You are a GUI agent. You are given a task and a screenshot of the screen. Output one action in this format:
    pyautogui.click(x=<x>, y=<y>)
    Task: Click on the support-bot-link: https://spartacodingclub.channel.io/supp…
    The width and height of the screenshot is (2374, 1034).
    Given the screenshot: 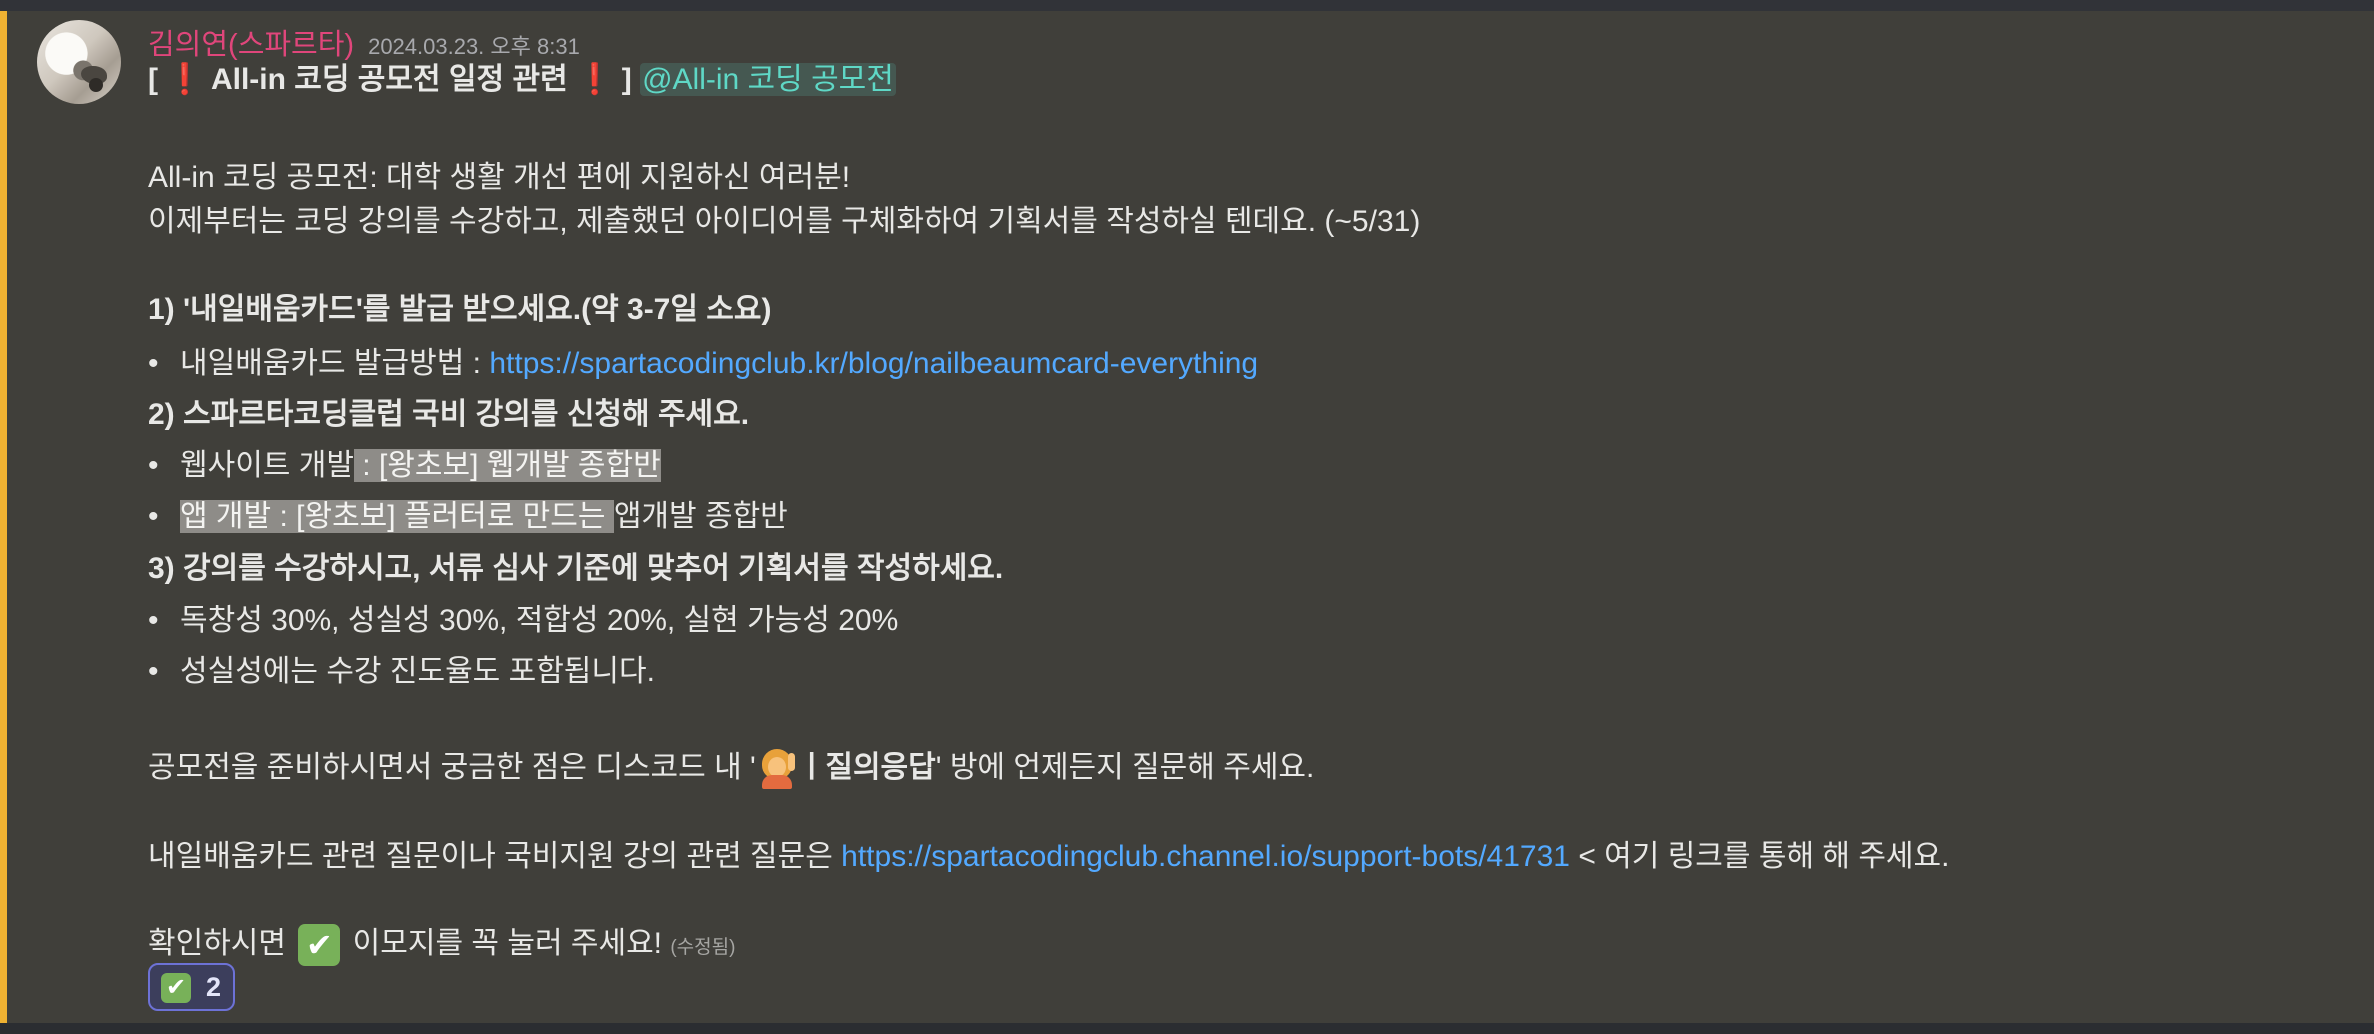 What is the action you would take?
    pyautogui.click(x=1205, y=856)
    